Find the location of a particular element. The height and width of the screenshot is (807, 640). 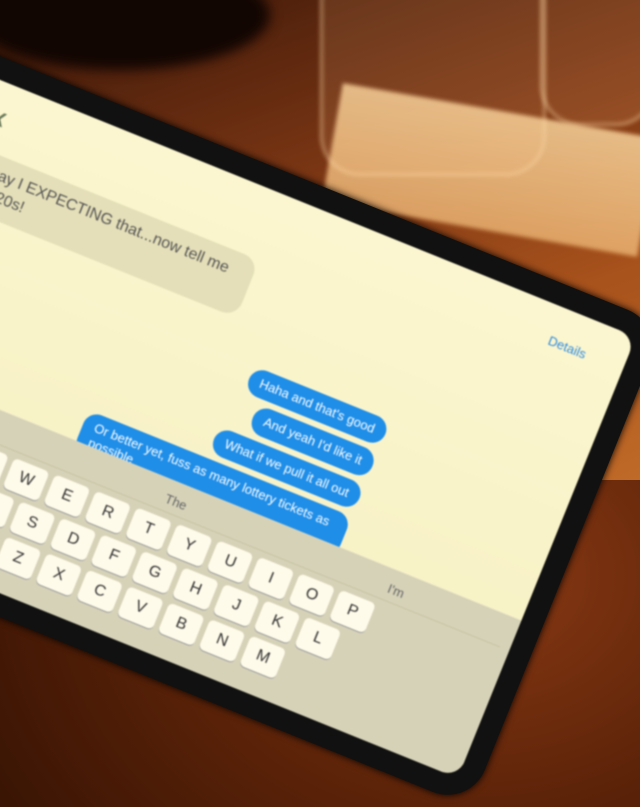

key: Z is located at coordinates (21, 558).